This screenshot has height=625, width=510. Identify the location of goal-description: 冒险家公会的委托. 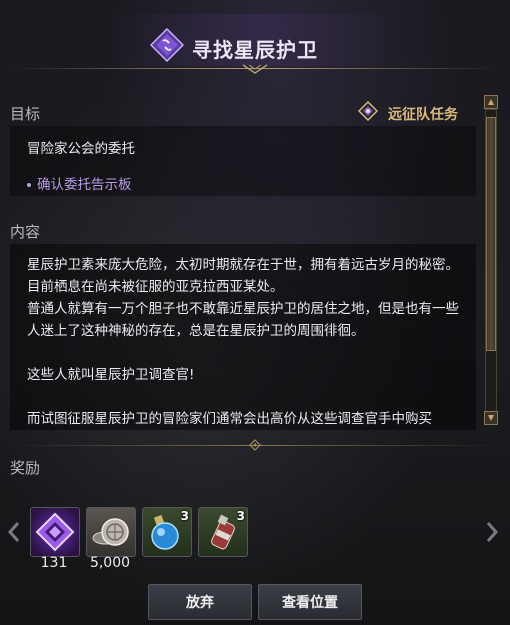
(81, 149).